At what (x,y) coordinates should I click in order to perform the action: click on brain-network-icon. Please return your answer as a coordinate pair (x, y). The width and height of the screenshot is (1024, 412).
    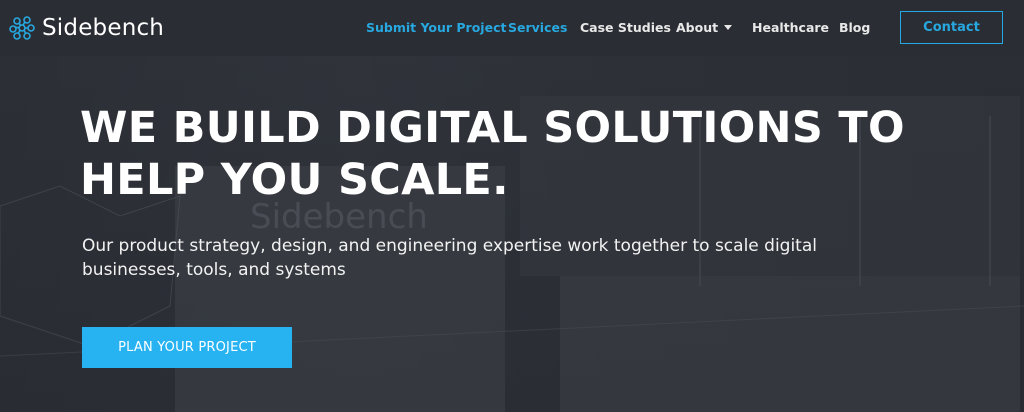
    Looking at the image, I should click on (22, 28).